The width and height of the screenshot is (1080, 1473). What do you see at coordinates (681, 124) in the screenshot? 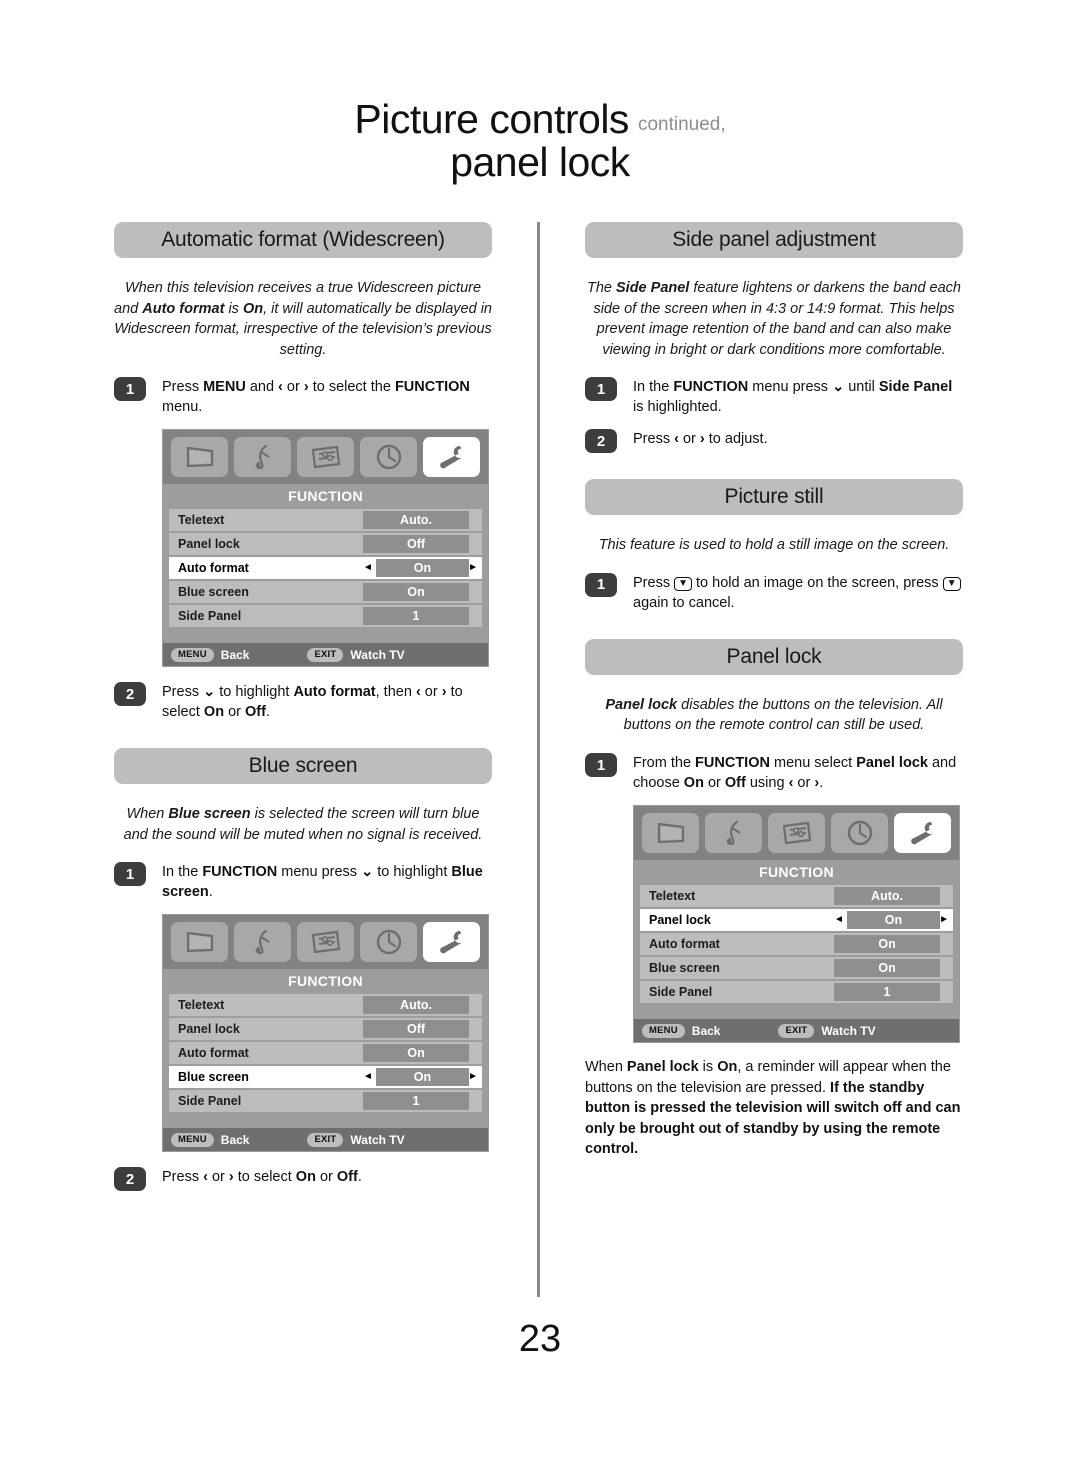
I see `page-title-continued: continued,` at bounding box center [681, 124].